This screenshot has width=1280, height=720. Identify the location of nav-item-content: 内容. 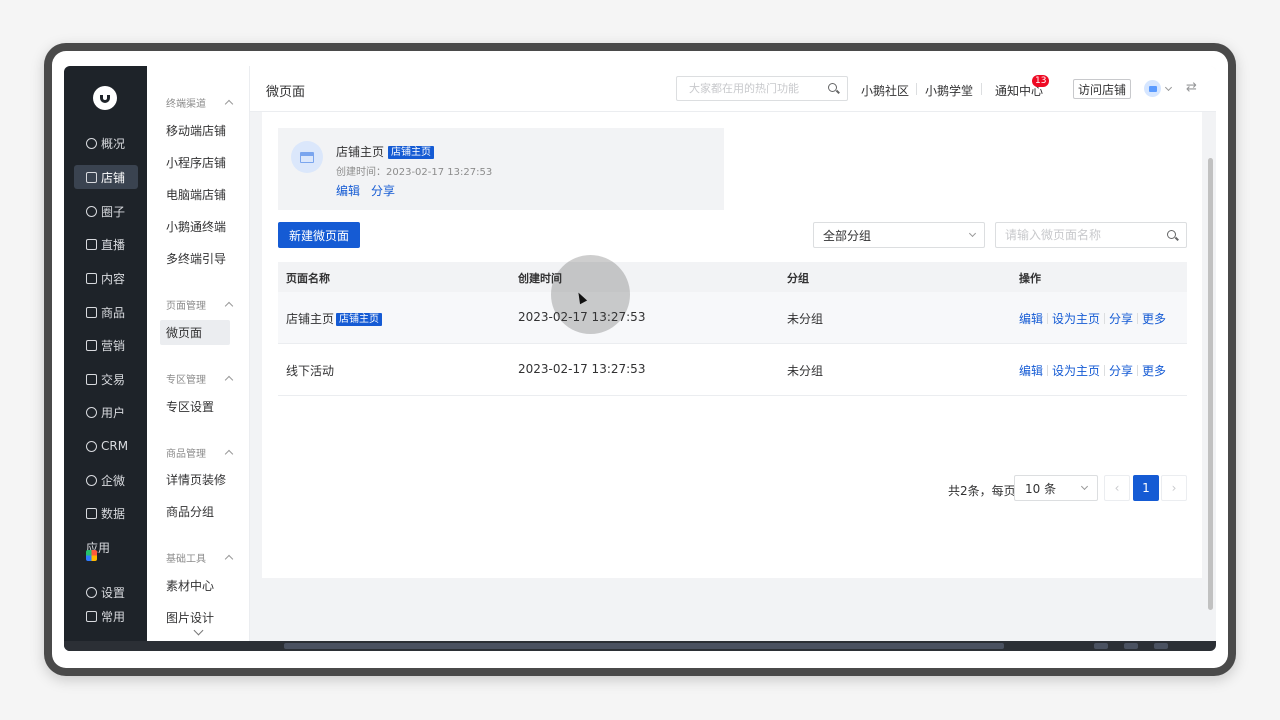
(106, 278).